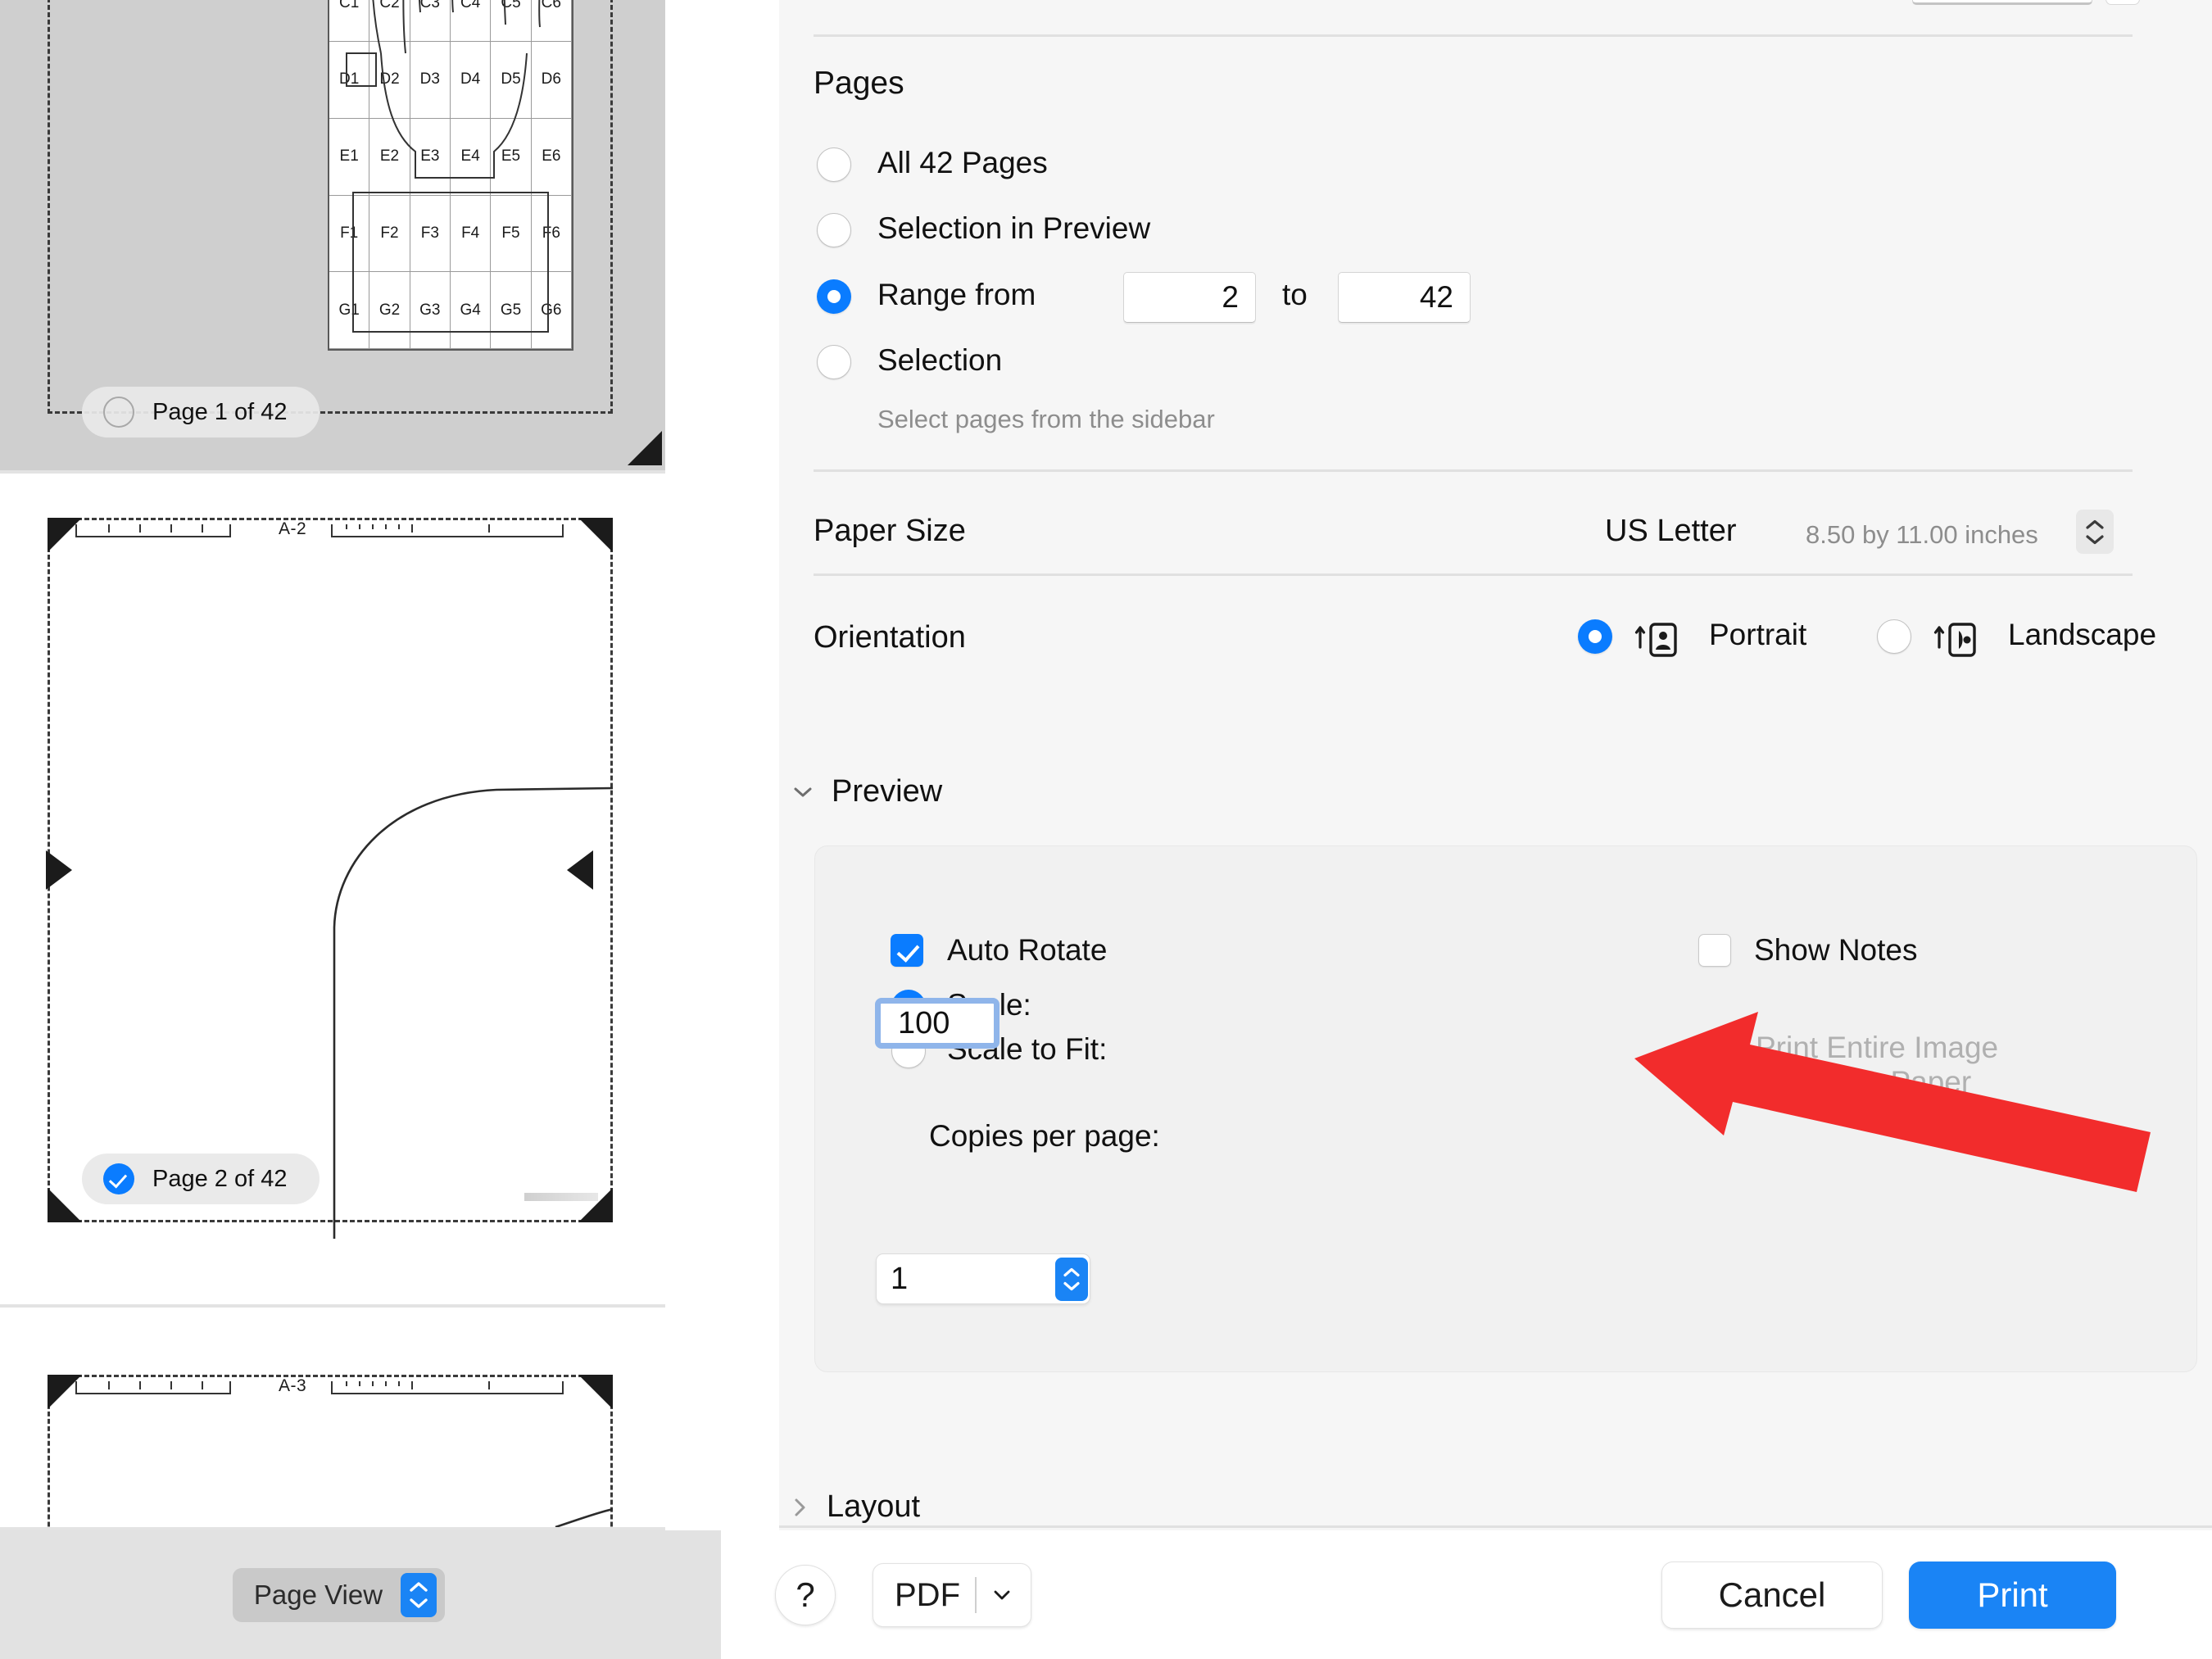  Describe the element at coordinates (800, 1507) in the screenshot. I see `chevron-right-icon` at that location.